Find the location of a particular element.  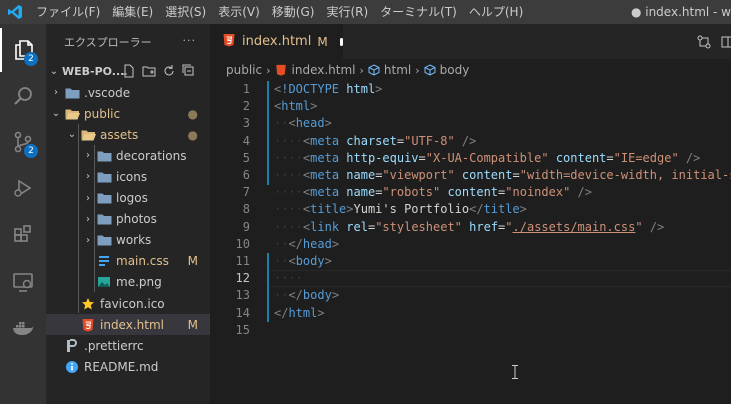

breadcrumb-item: index.html is located at coordinates (324, 70).